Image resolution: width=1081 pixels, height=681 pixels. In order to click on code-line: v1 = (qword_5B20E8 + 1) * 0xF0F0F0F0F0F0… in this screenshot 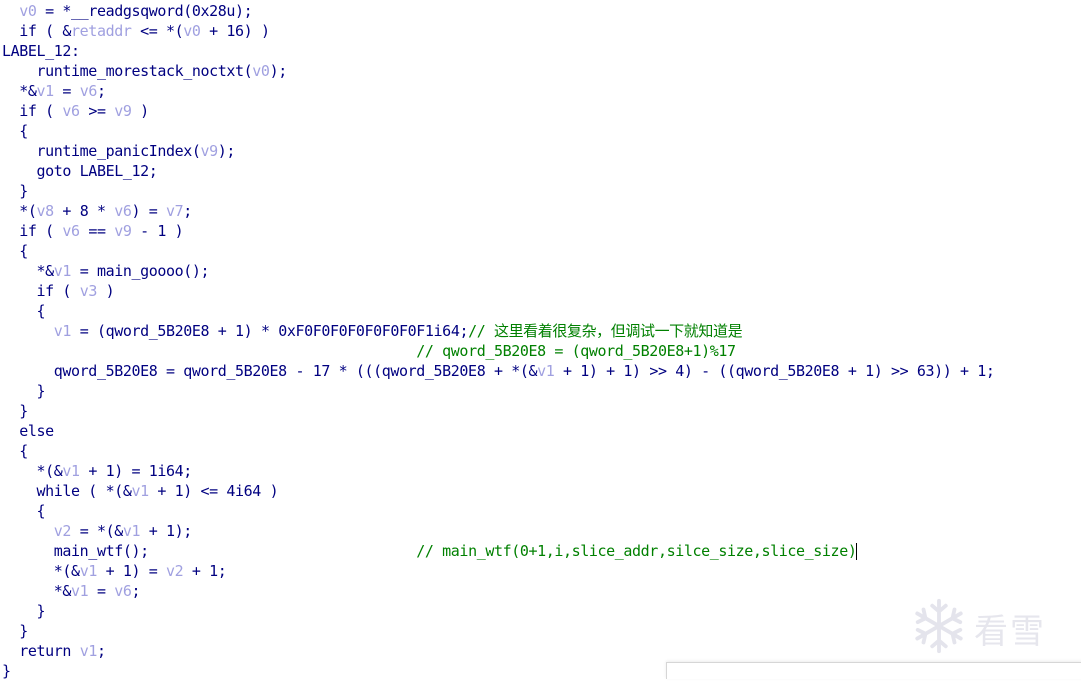, I will do `click(372, 331)`.